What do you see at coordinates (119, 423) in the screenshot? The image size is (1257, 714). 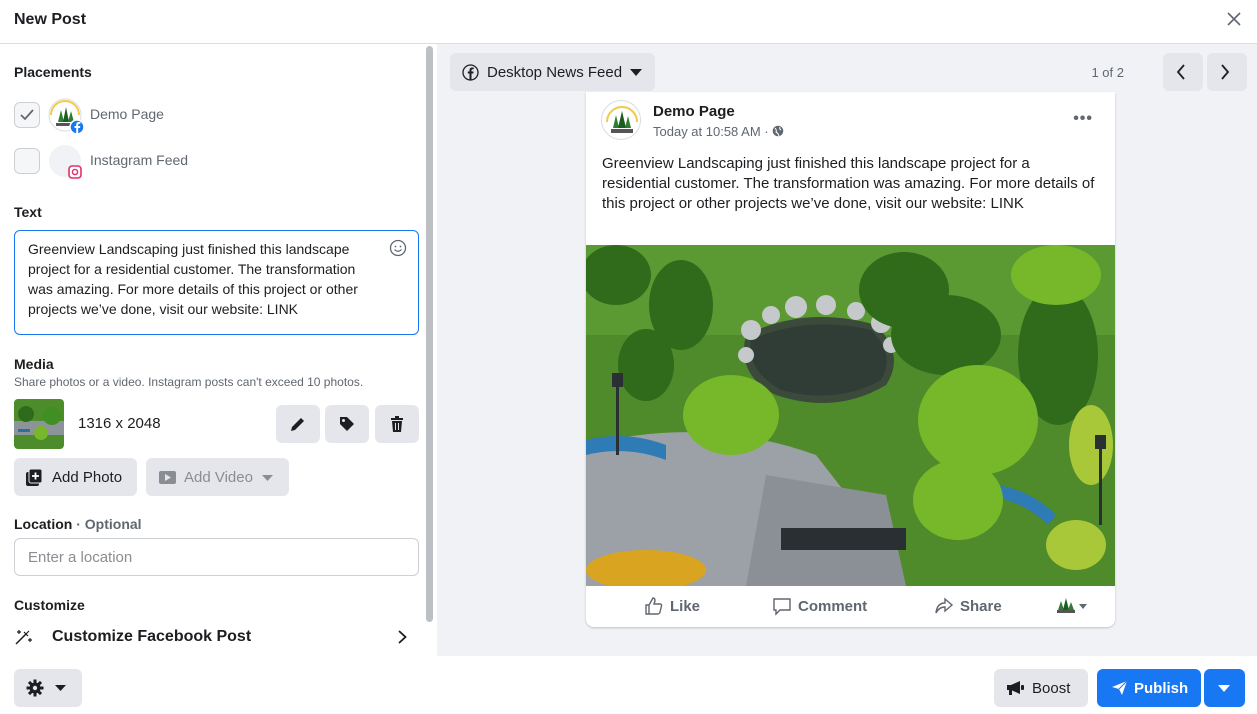 I see `media-dimensions: 1316 x 2048` at bounding box center [119, 423].